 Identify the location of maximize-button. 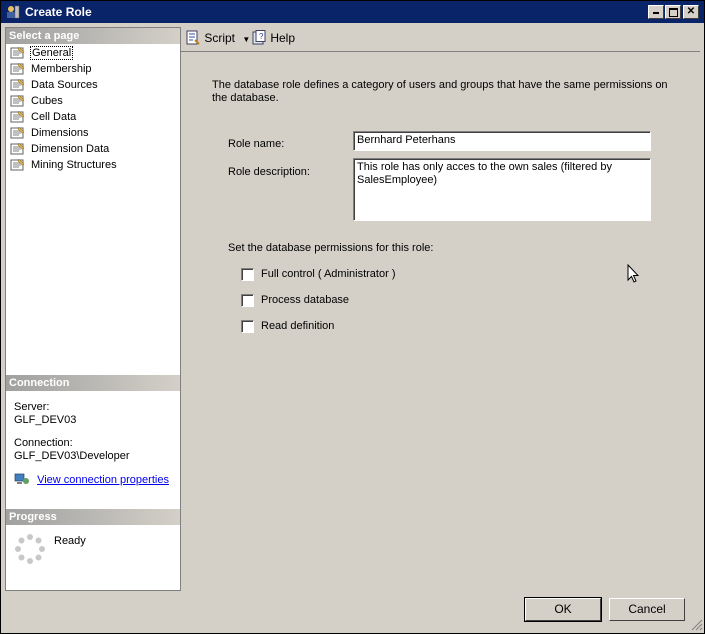
(673, 12).